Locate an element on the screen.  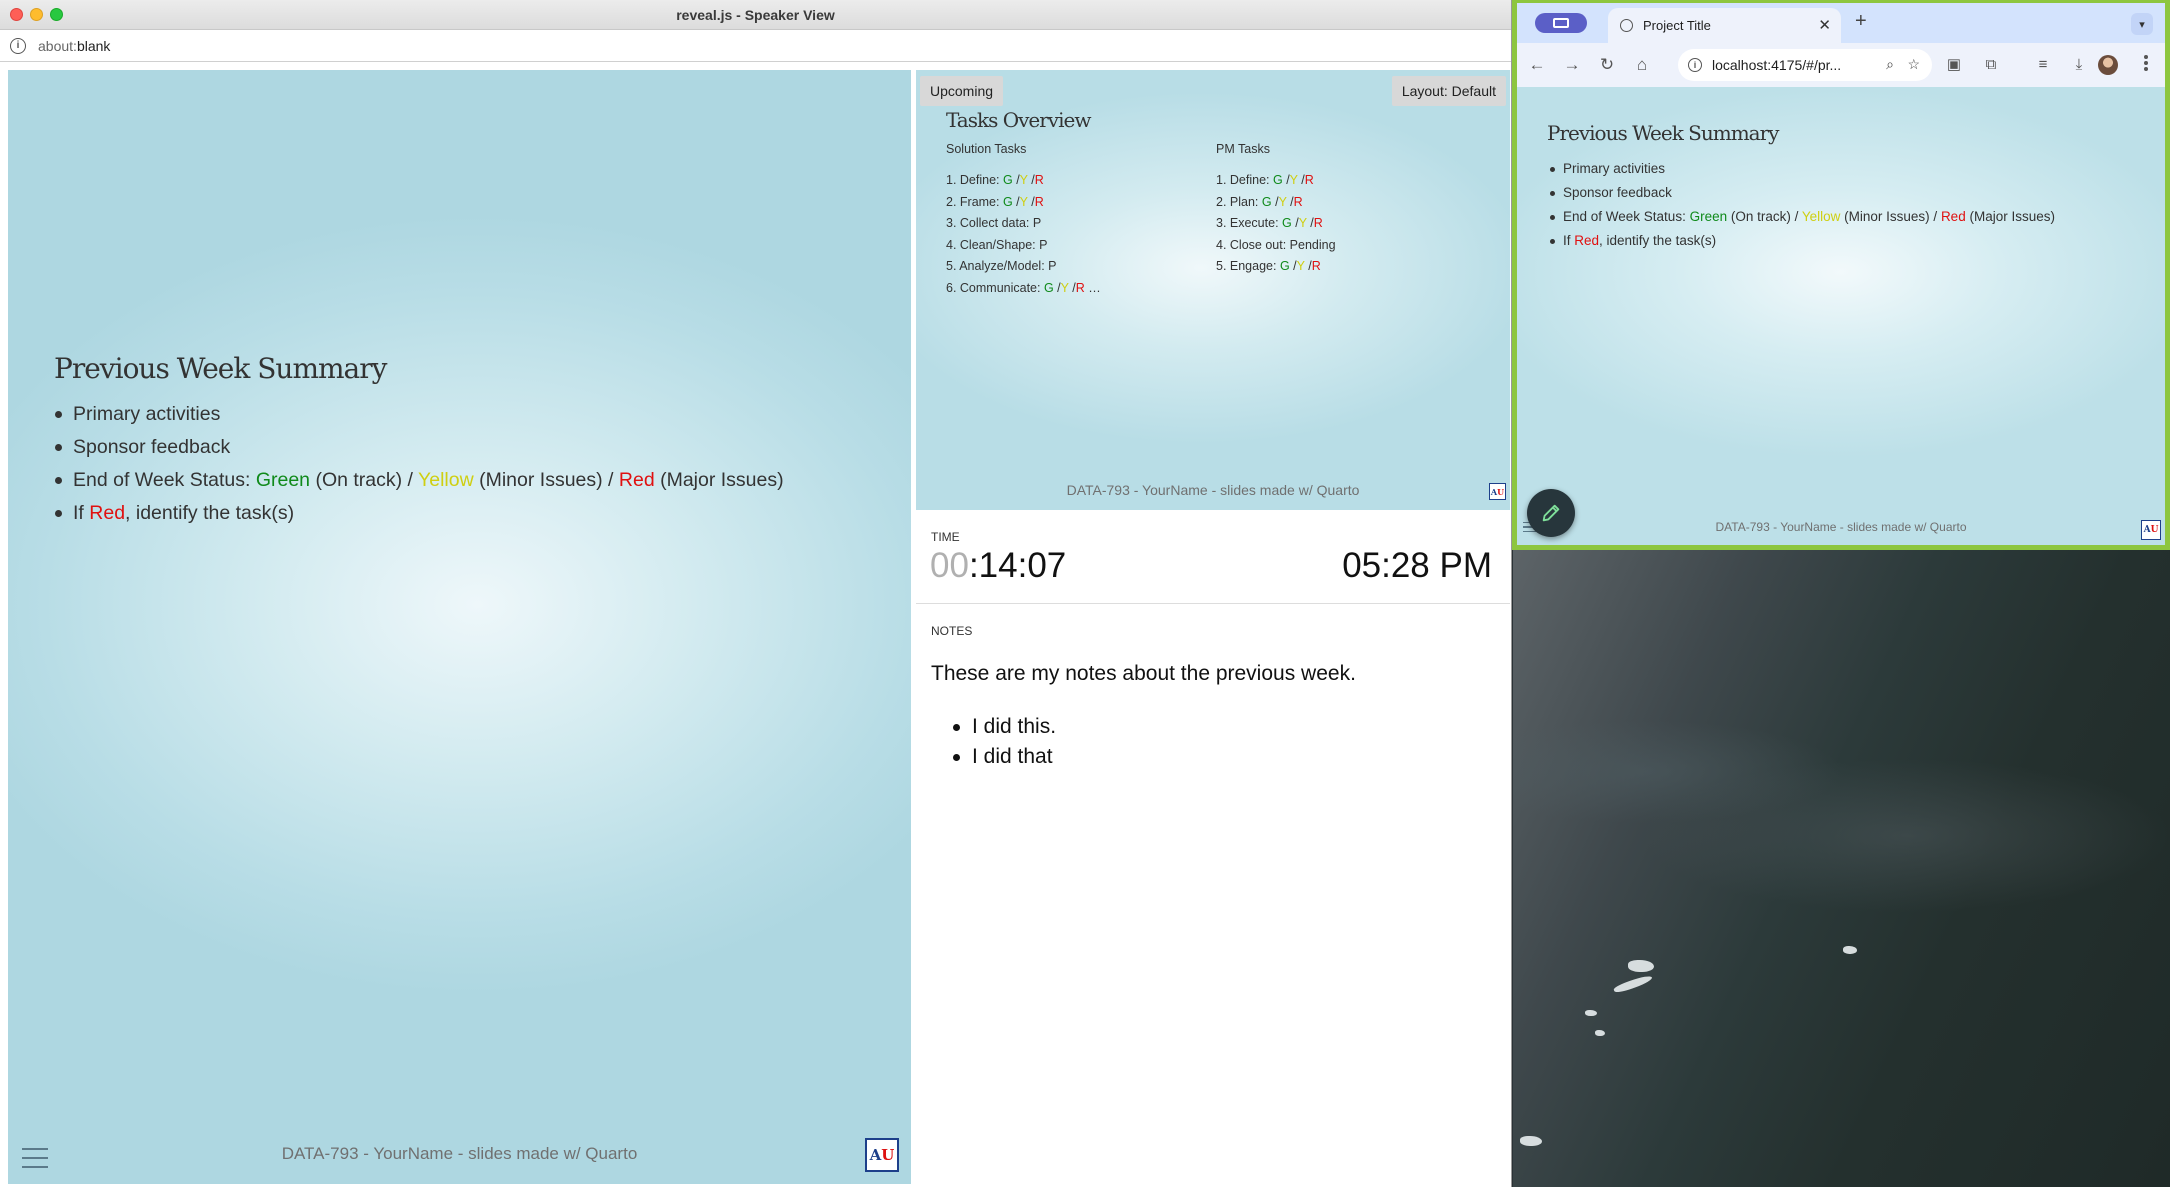
tab-title: Project Title is located at coordinates (1677, 25).